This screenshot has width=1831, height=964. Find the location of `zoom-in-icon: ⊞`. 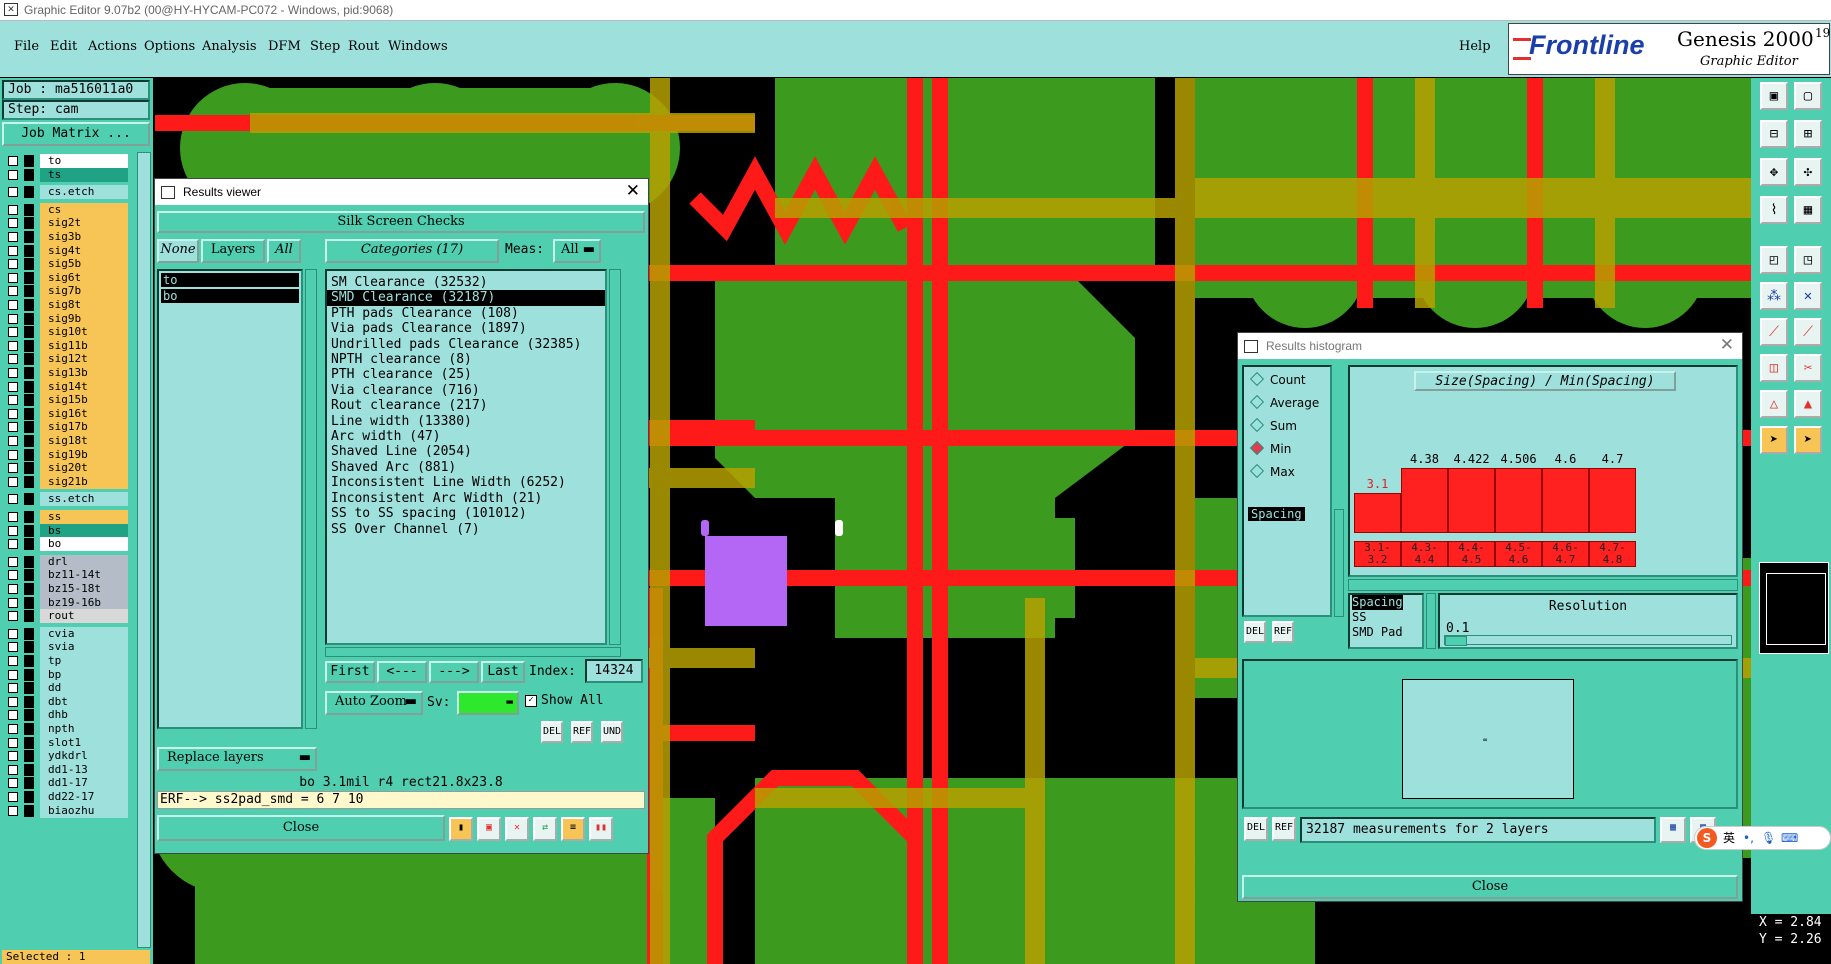

zoom-in-icon: ⊞ is located at coordinates (1808, 134).